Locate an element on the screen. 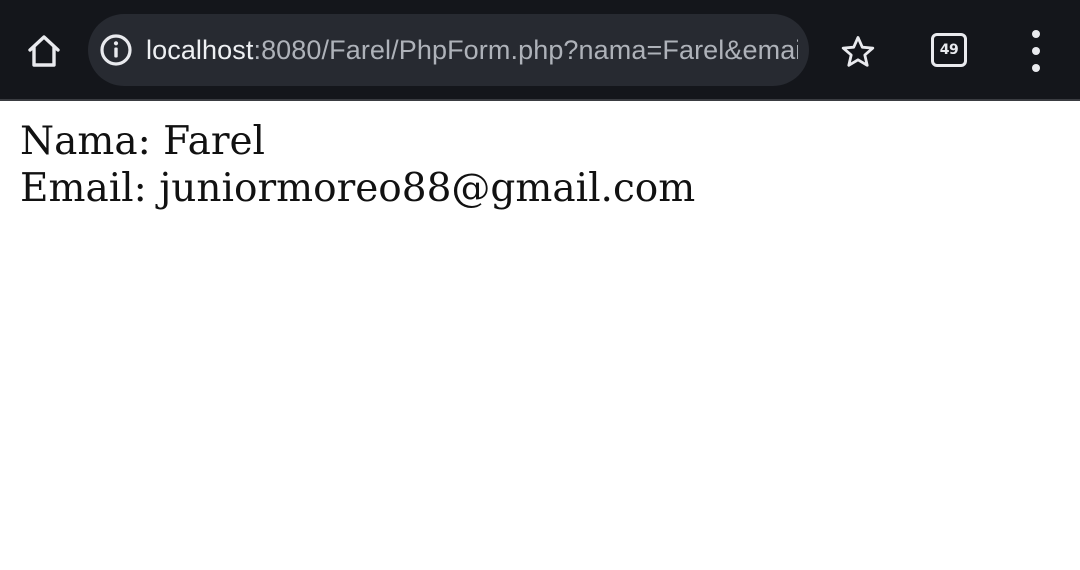 The image size is (1080, 570). nama-label: Nama: is located at coordinates (85, 141).